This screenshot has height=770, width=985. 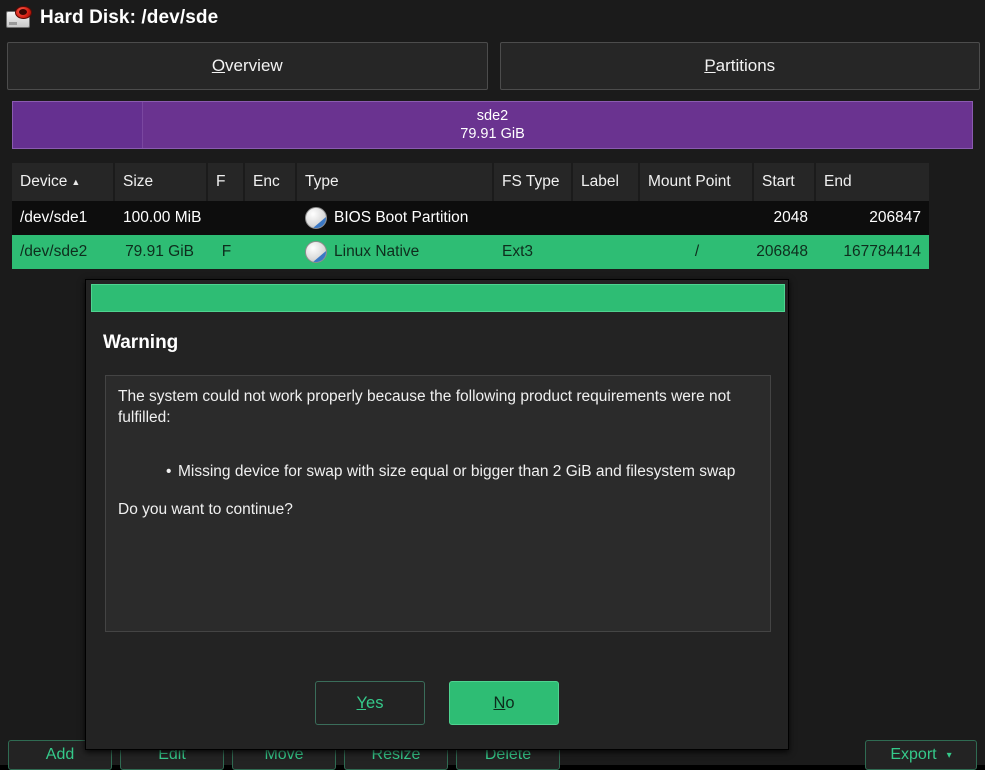 I want to click on tab-partitions: Partitions, so click(x=739, y=66).